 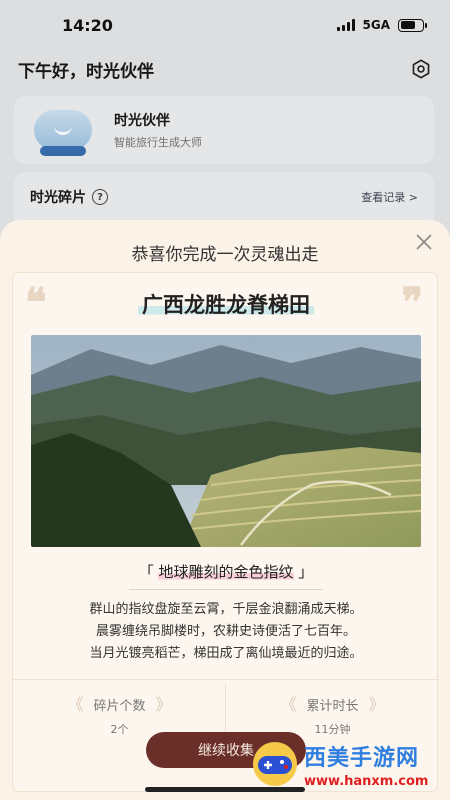 I want to click on place-name: 广西龙胜龙脊梯田, so click(x=226, y=304).